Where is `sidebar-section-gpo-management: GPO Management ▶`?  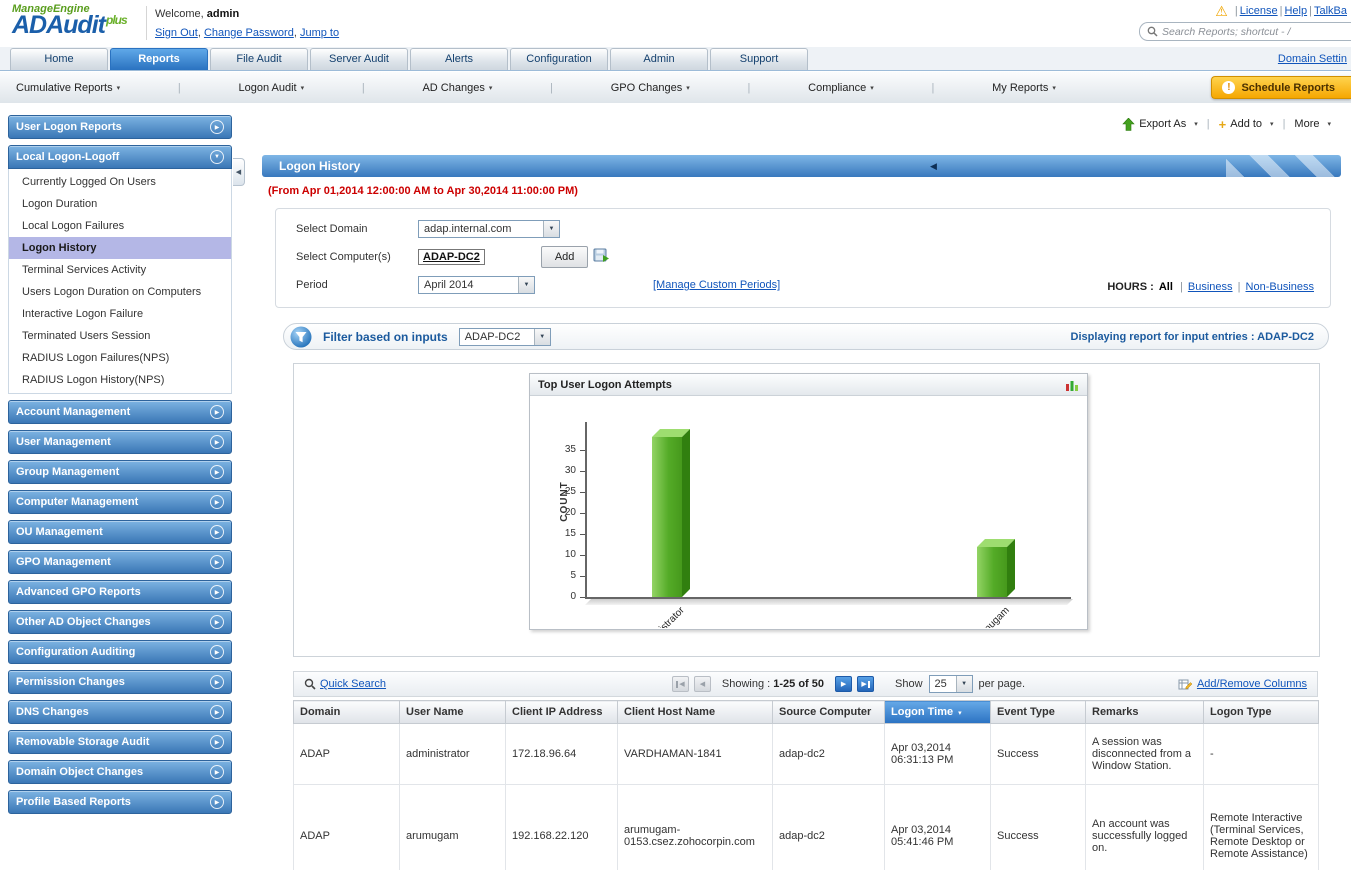
sidebar-section-gpo-management: GPO Management ▶ is located at coordinates (120, 562).